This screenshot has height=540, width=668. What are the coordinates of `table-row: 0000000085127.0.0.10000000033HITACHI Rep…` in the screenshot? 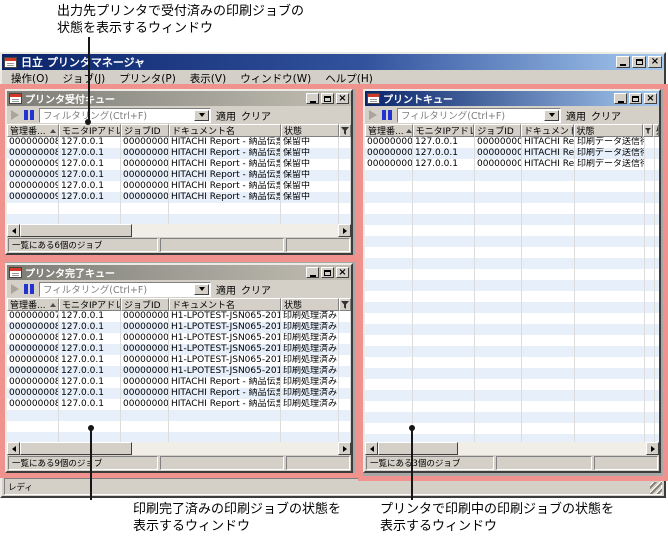 It's located at (179, 382).